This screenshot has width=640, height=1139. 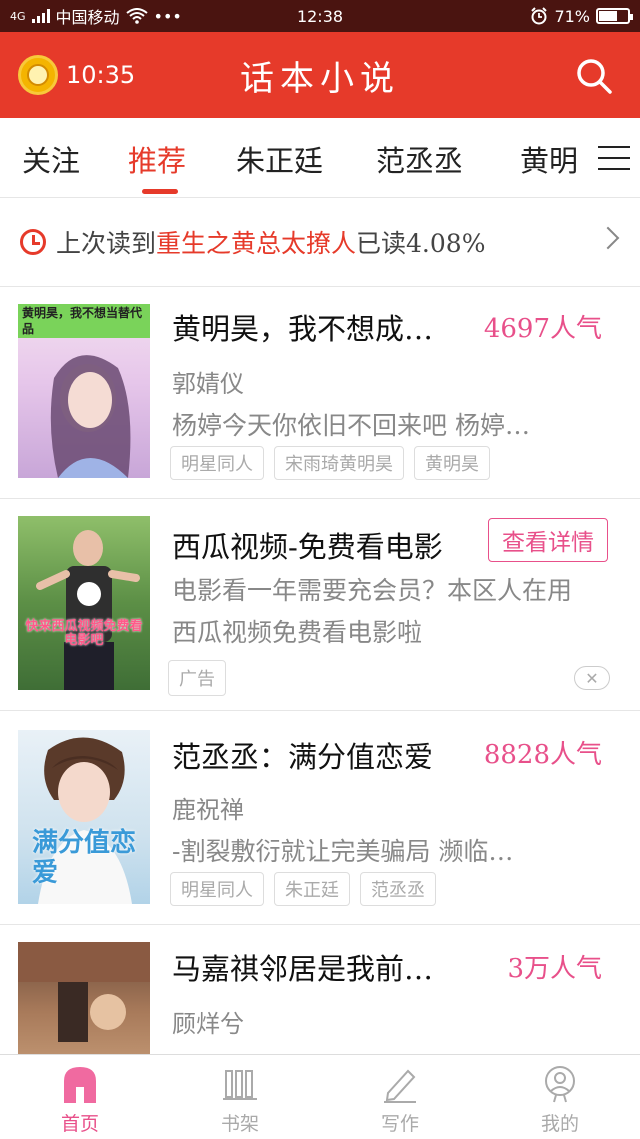 I want to click on bottom-navigation: 首页 书架 写作 我的, so click(x=320, y=1096).